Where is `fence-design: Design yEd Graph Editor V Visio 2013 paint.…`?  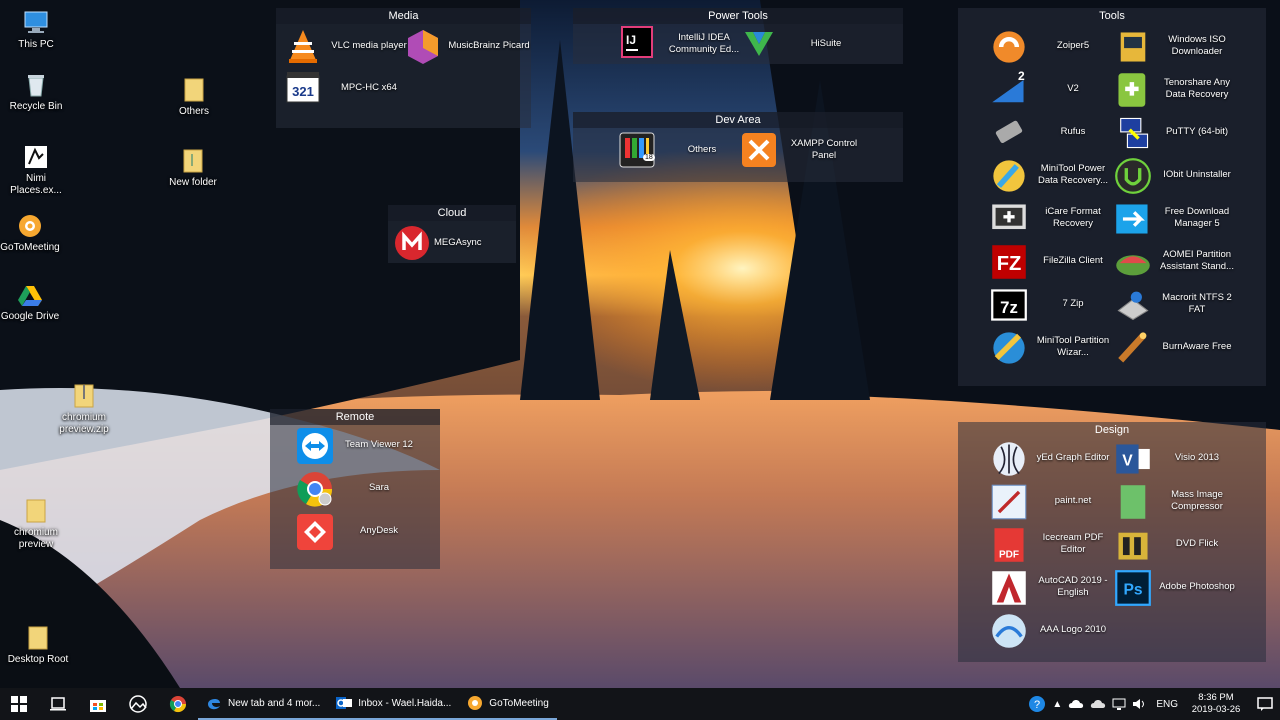 fence-design: Design yEd Graph Editor V Visio 2013 paint.… is located at coordinates (1112, 542).